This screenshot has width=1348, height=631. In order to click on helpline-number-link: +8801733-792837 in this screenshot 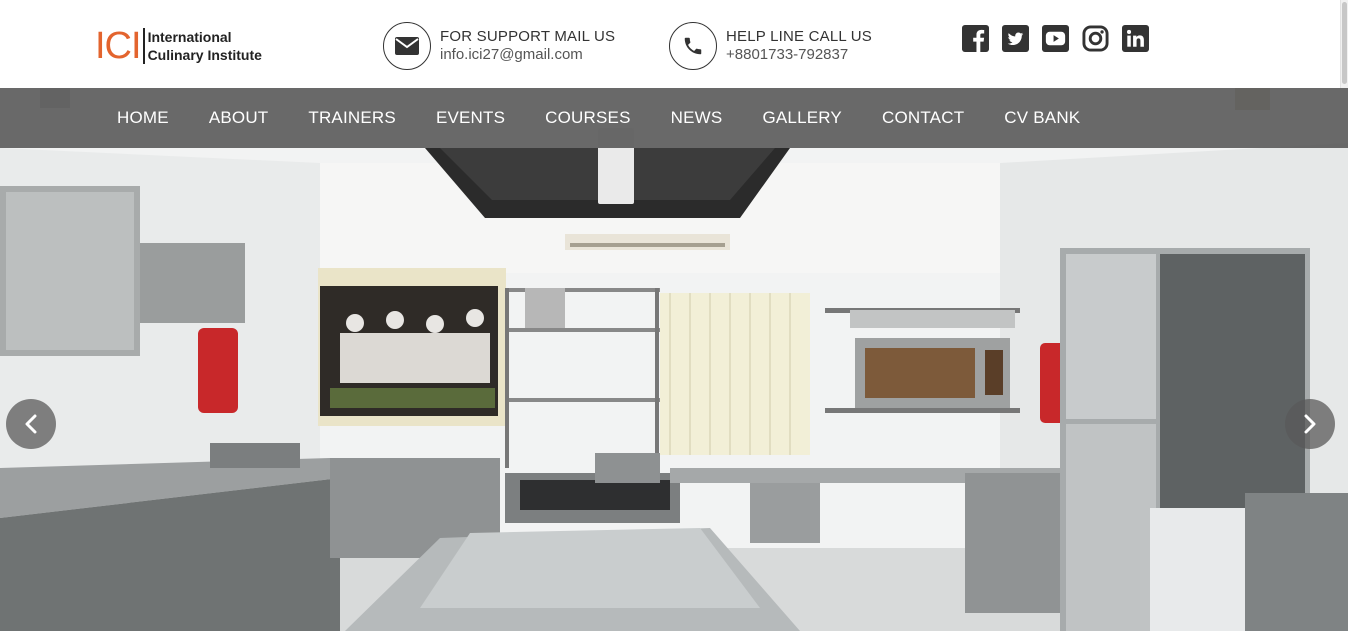, I will do `click(799, 55)`.